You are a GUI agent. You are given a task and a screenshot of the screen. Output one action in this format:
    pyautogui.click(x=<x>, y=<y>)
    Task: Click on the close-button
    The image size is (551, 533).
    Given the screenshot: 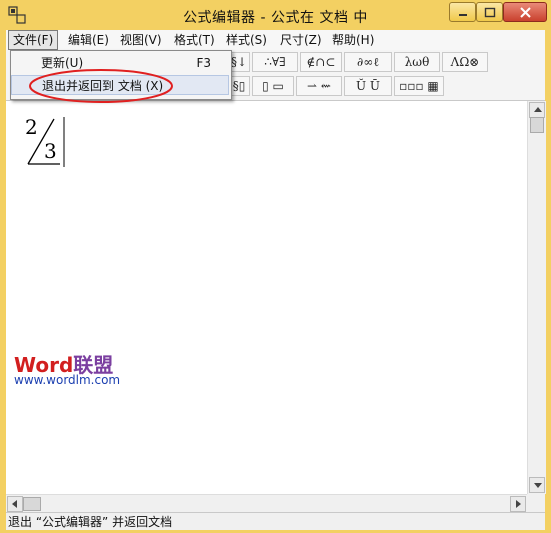 What is the action you would take?
    pyautogui.click(x=525, y=12)
    